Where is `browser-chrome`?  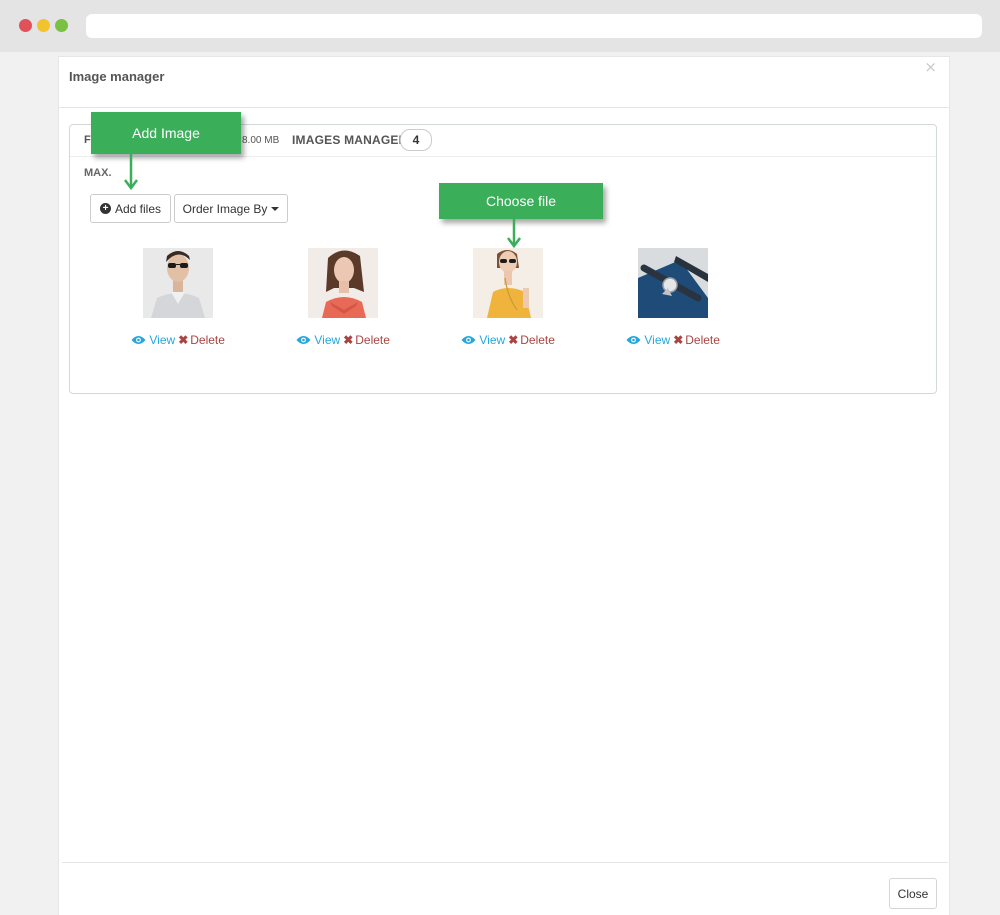 browser-chrome is located at coordinates (500, 26).